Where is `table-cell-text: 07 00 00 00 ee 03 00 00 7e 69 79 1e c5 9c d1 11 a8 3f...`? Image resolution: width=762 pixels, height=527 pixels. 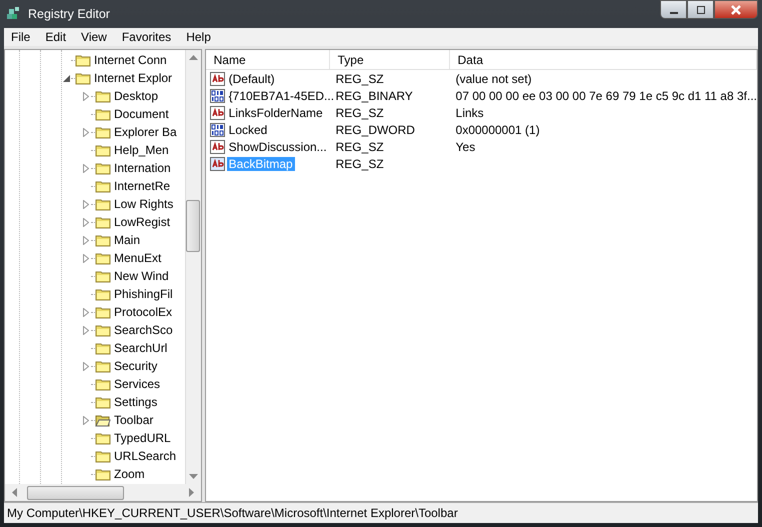 table-cell-text: 07 00 00 00 ee 03 00 00 7e 69 79 1e c5 9c d1 11 a8 3f... is located at coordinates (605, 95).